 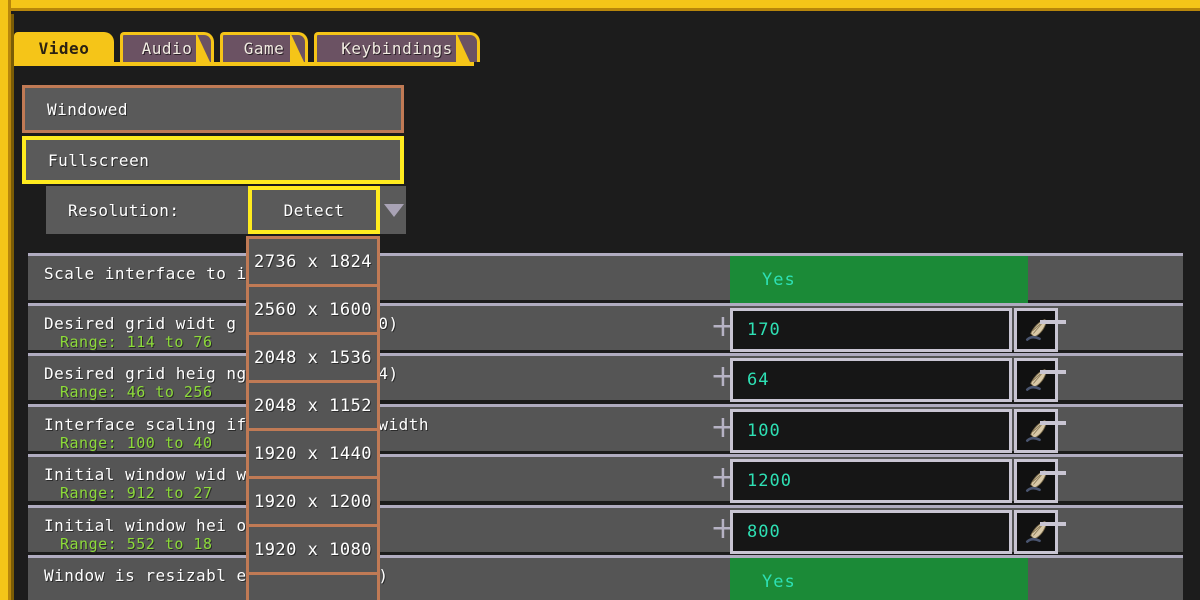 I want to click on resolution-option: 1920 x 1200, so click(x=313, y=501).